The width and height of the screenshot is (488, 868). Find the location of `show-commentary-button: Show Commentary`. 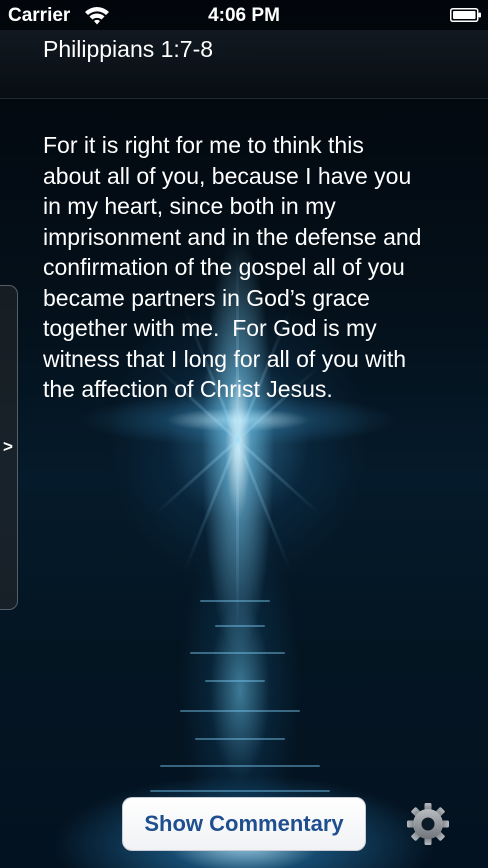

show-commentary-button: Show Commentary is located at coordinates (244, 824).